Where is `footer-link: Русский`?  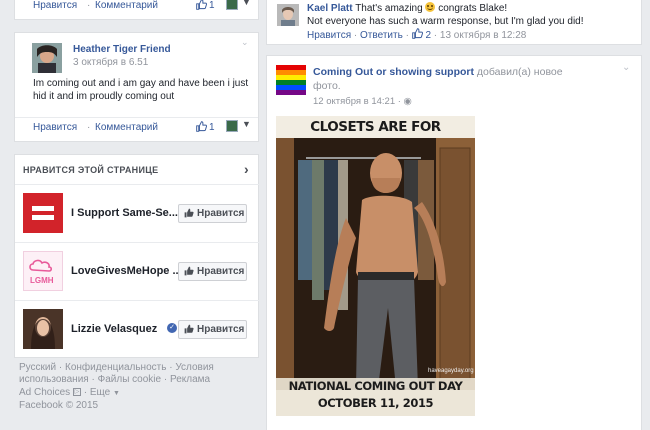 footer-link: Русский is located at coordinates (37, 367).